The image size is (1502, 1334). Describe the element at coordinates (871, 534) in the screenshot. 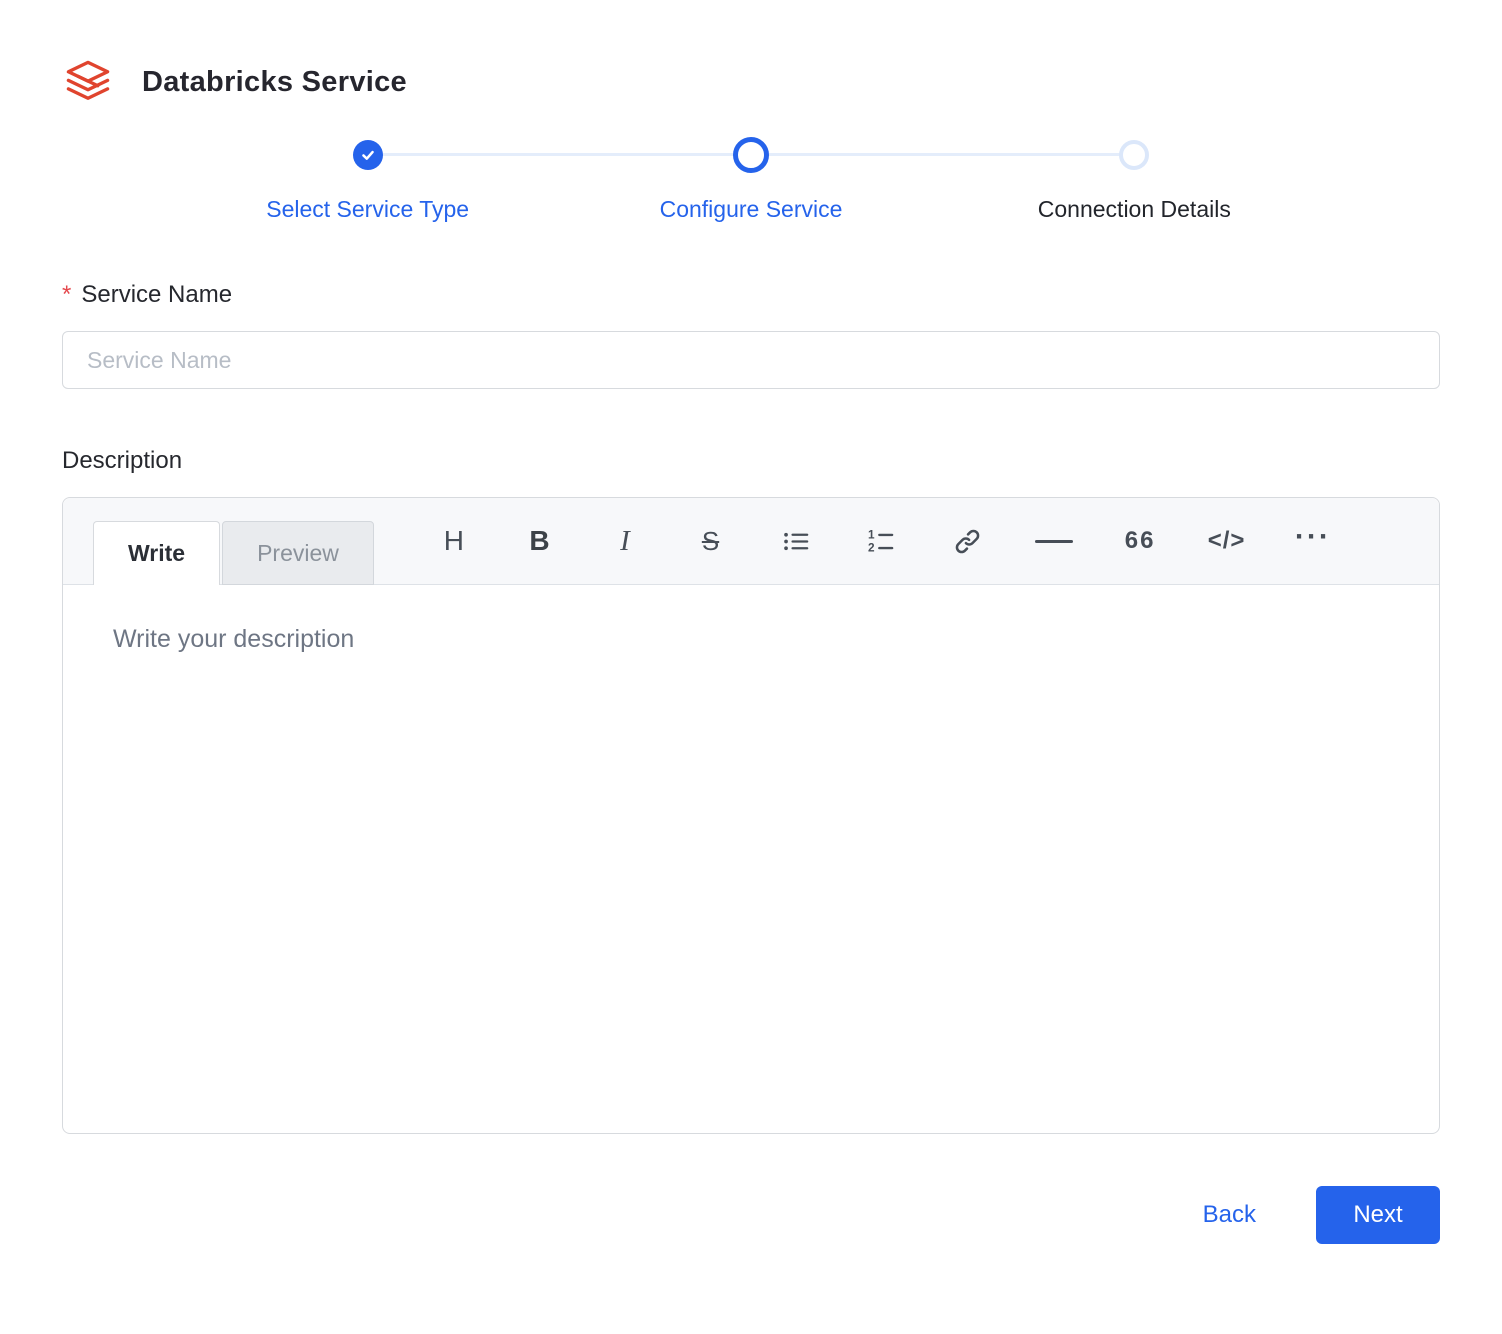

I see `svg-text: 1` at that location.